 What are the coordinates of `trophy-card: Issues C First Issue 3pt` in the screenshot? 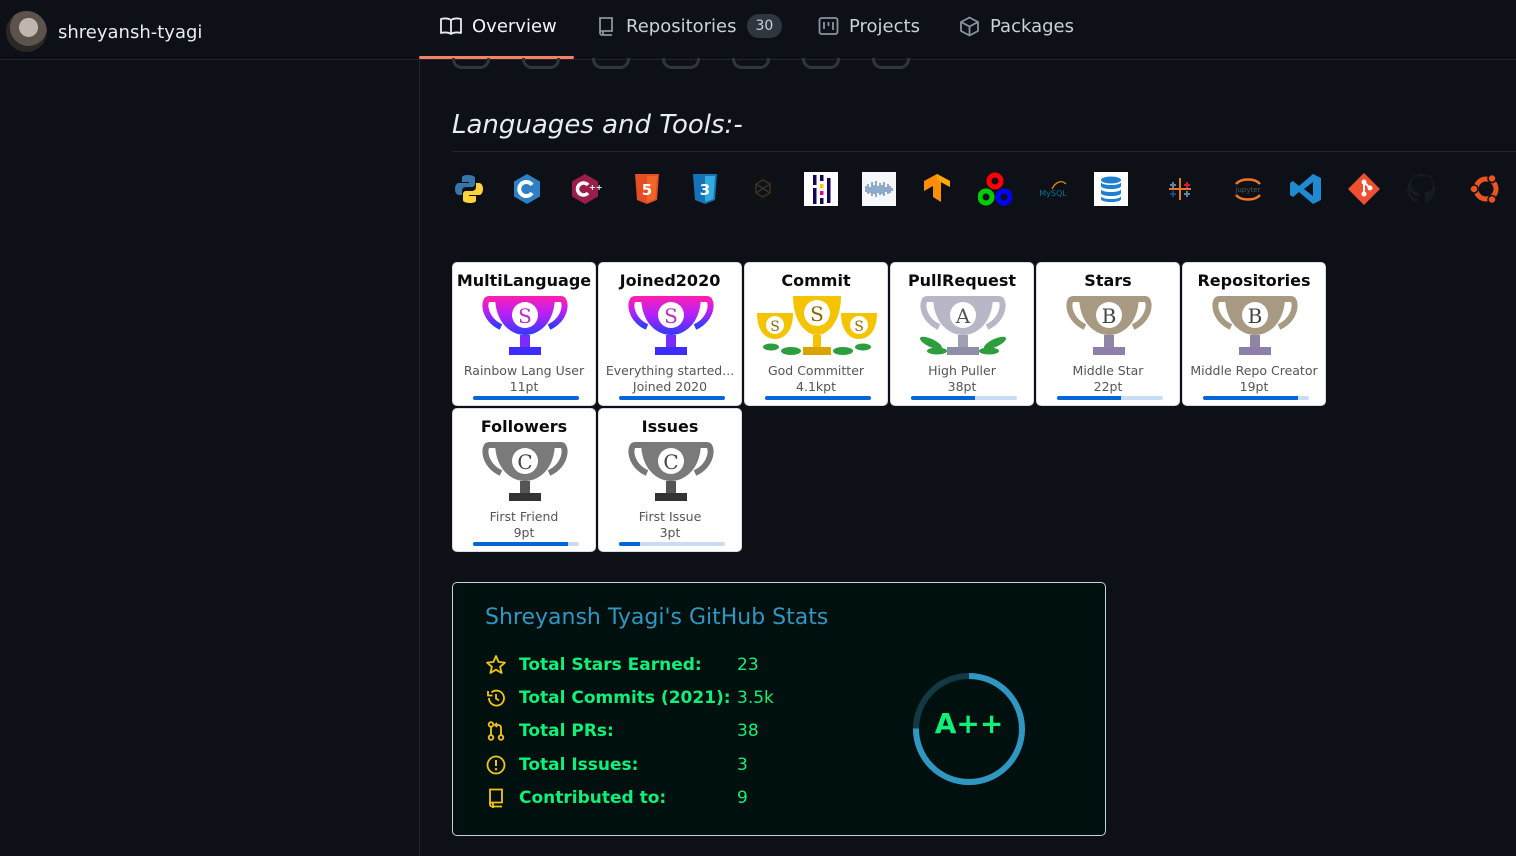 It's located at (670, 480).